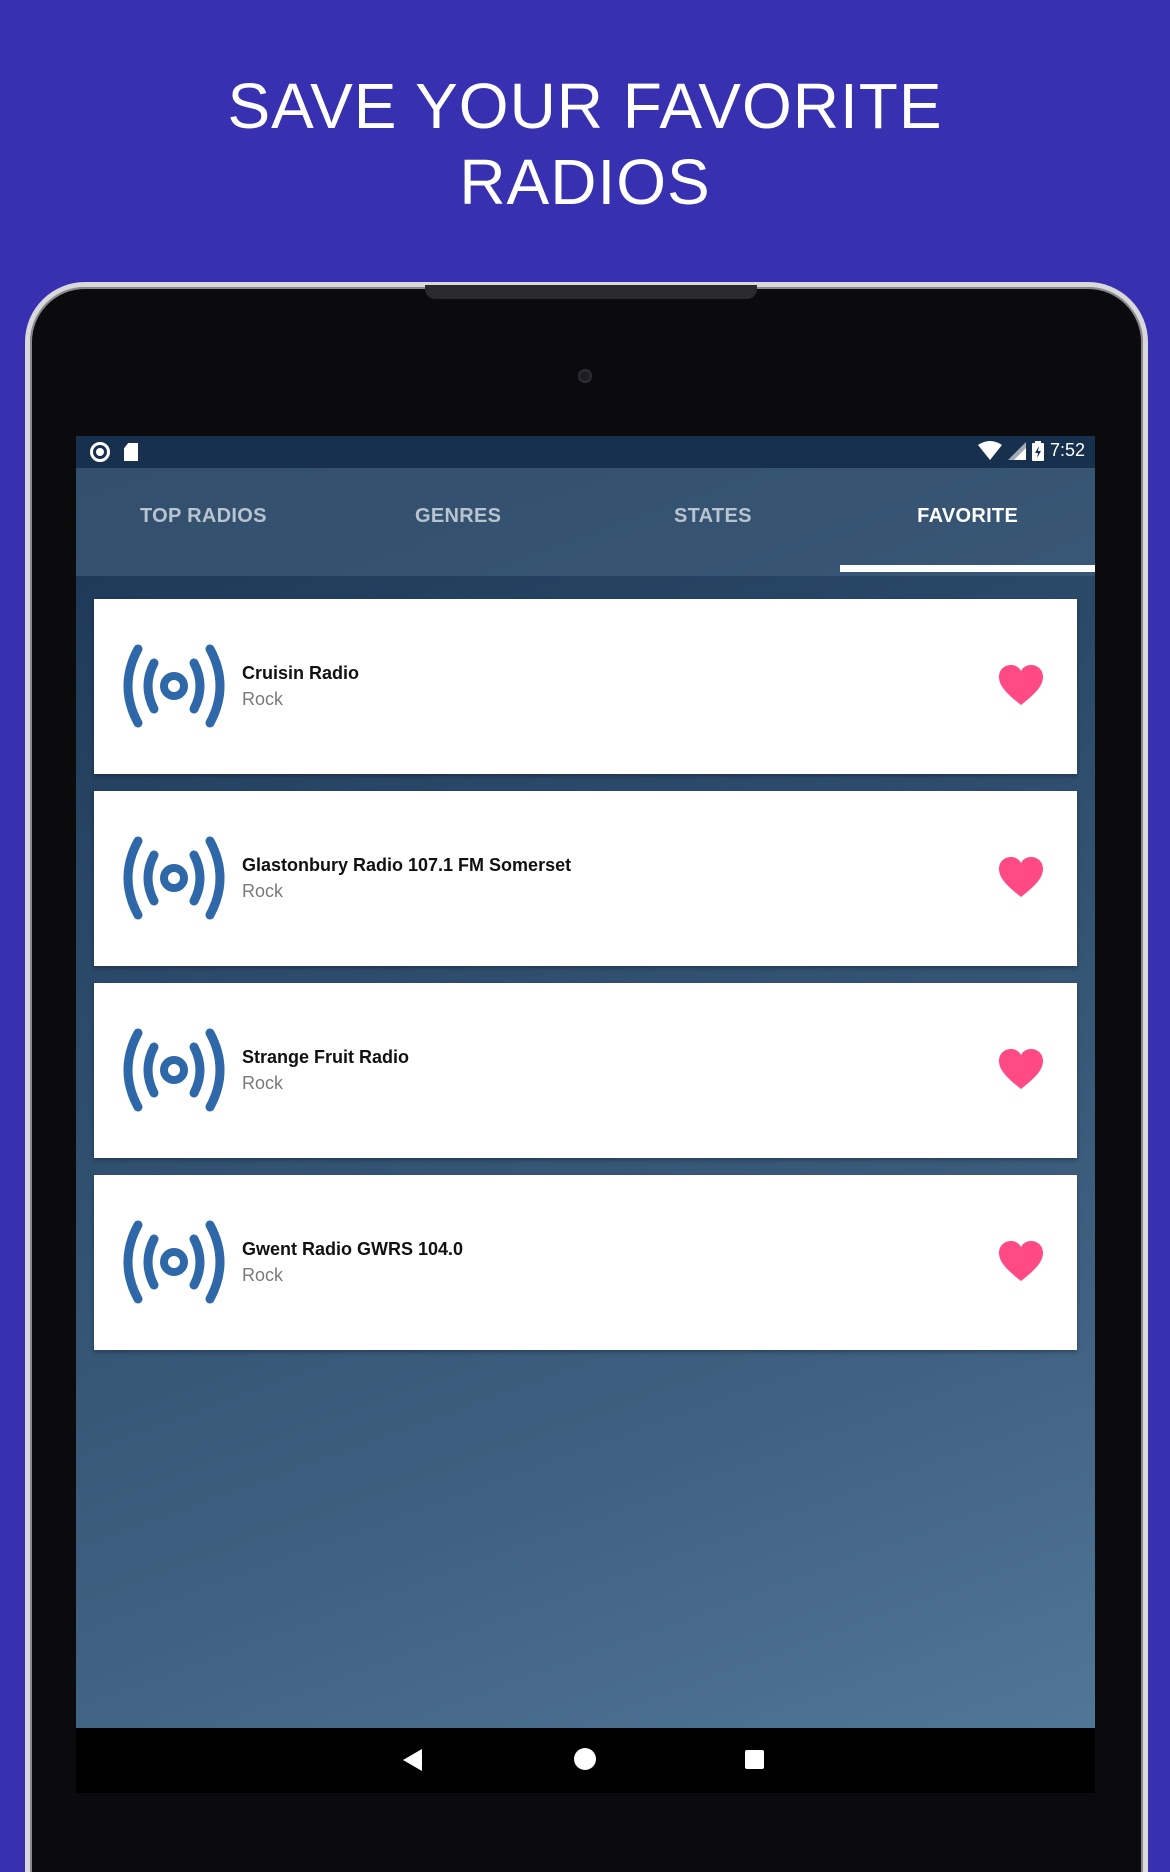 Image resolution: width=1170 pixels, height=1872 pixels. What do you see at coordinates (301, 673) in the screenshot?
I see `station-name: Cruisin Radio` at bounding box center [301, 673].